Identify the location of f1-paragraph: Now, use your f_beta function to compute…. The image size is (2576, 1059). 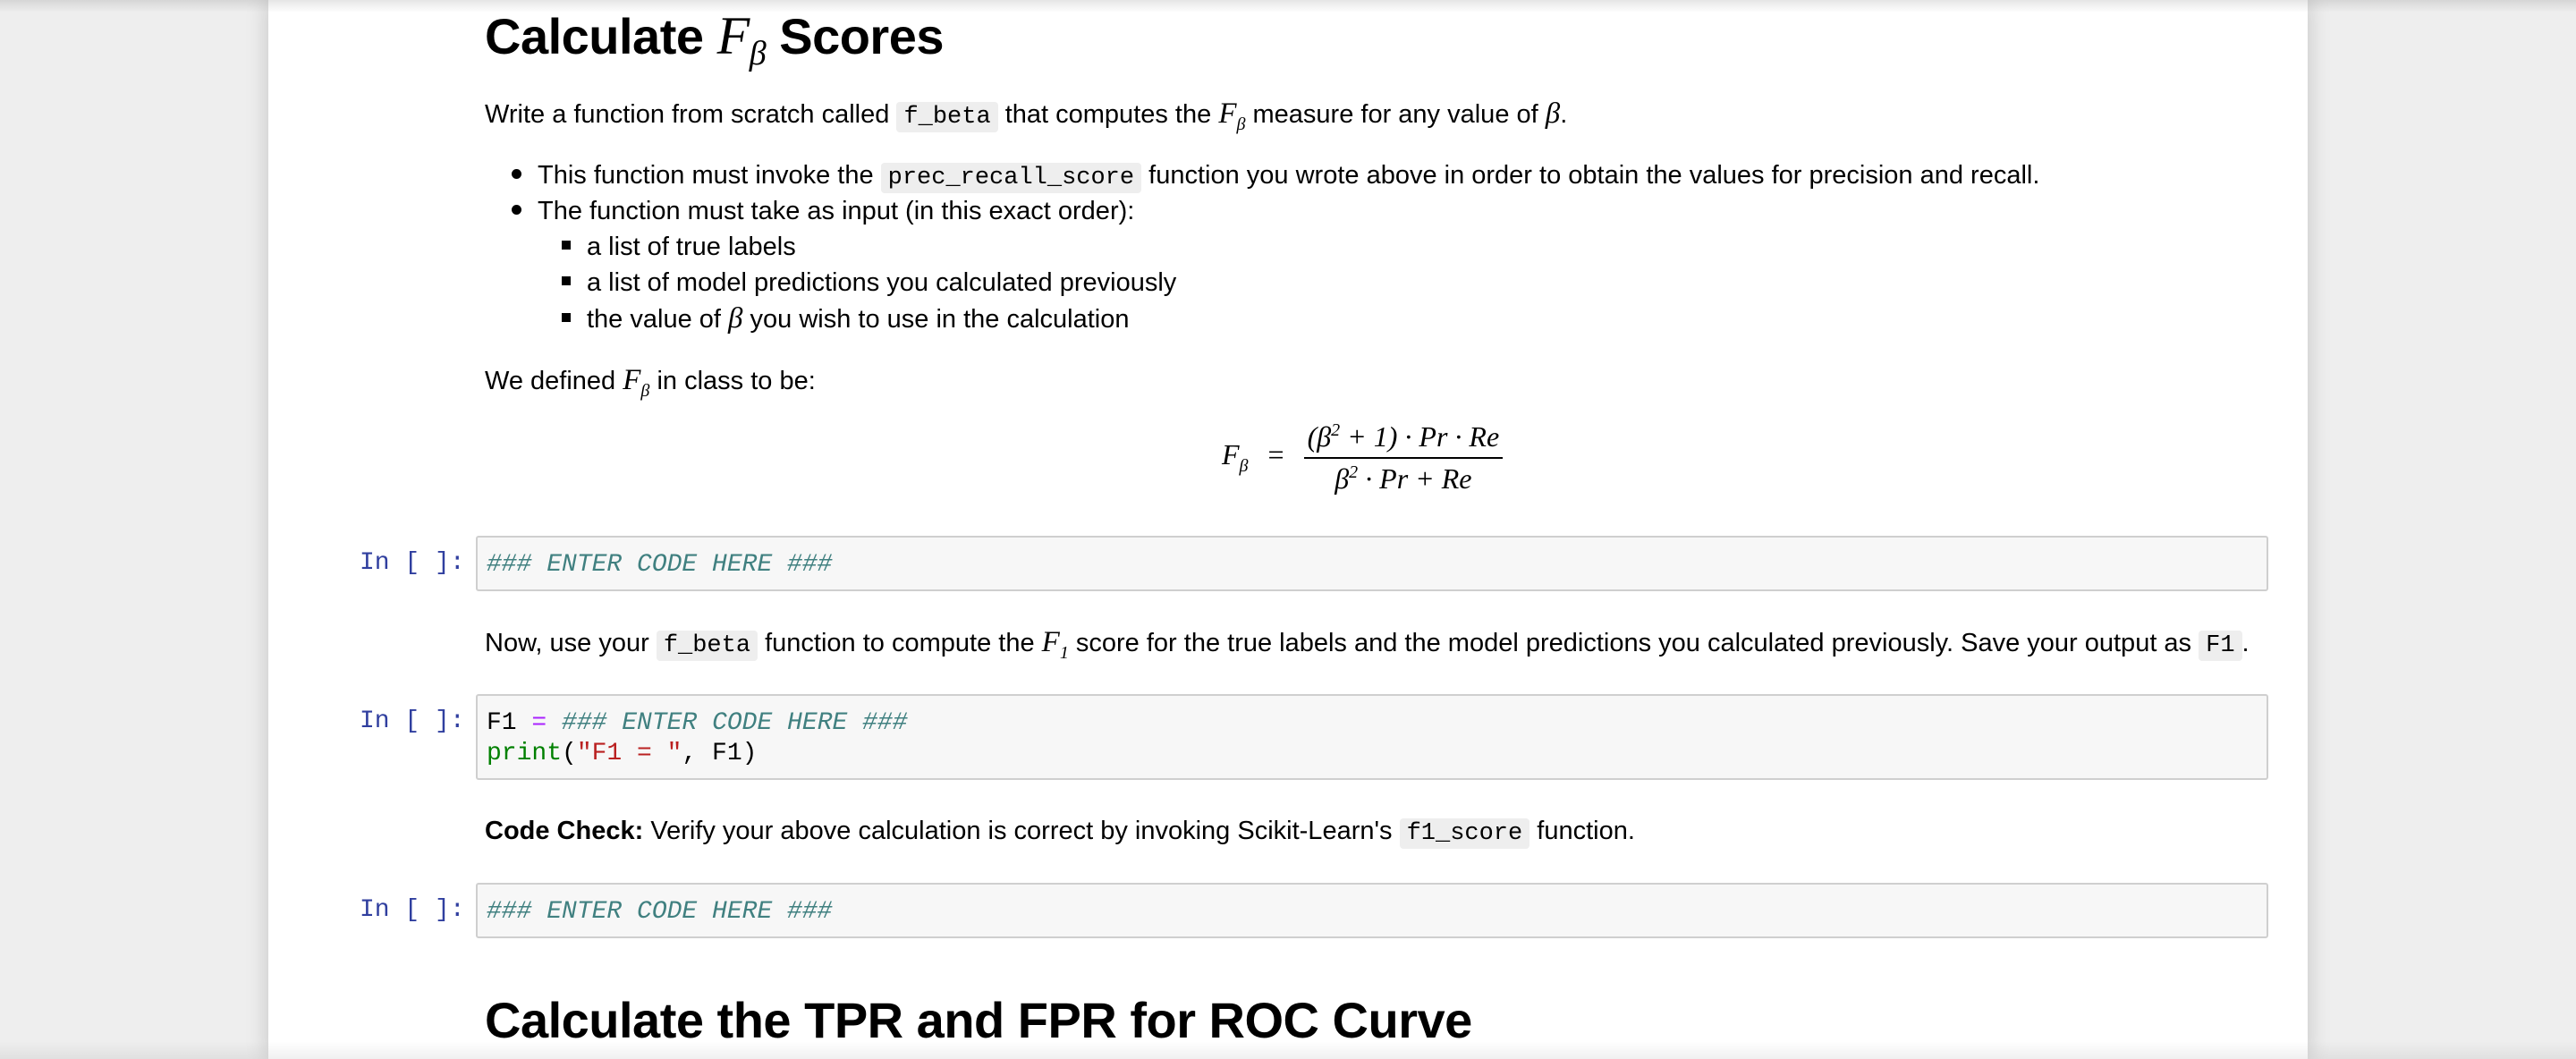
(1367, 644).